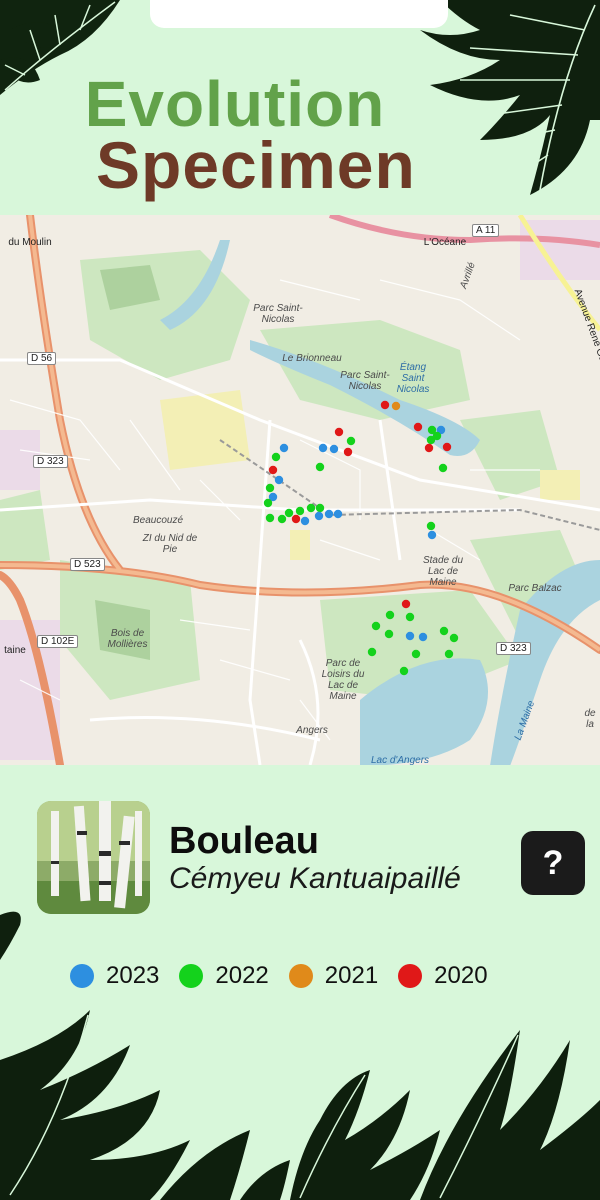 The image size is (600, 1200). I want to click on title-evolution: Evolution, so click(235, 104).